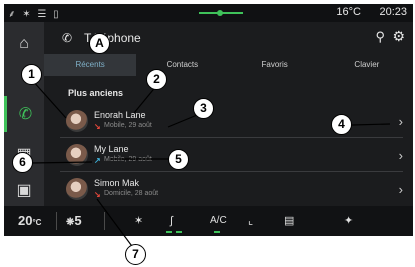 The width and height of the screenshot is (415, 267). I want to click on callout-a: A, so click(99, 43).